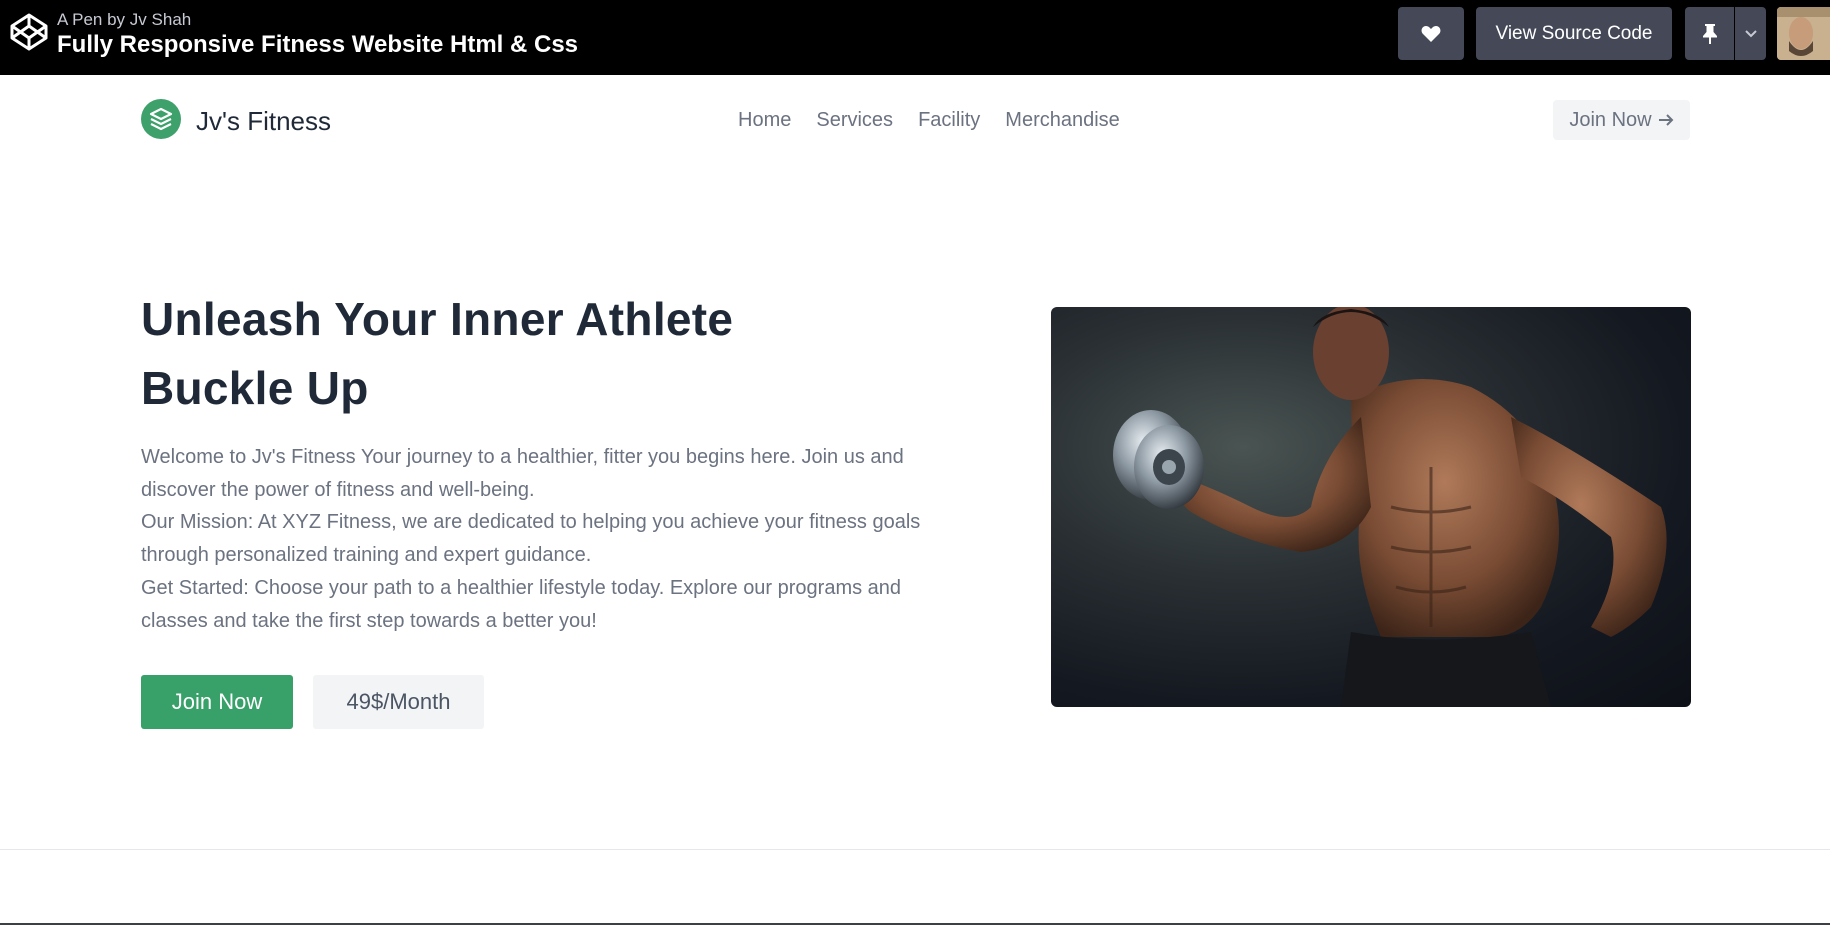 The height and width of the screenshot is (925, 1830). I want to click on codepen-logo-icon, so click(29, 32).